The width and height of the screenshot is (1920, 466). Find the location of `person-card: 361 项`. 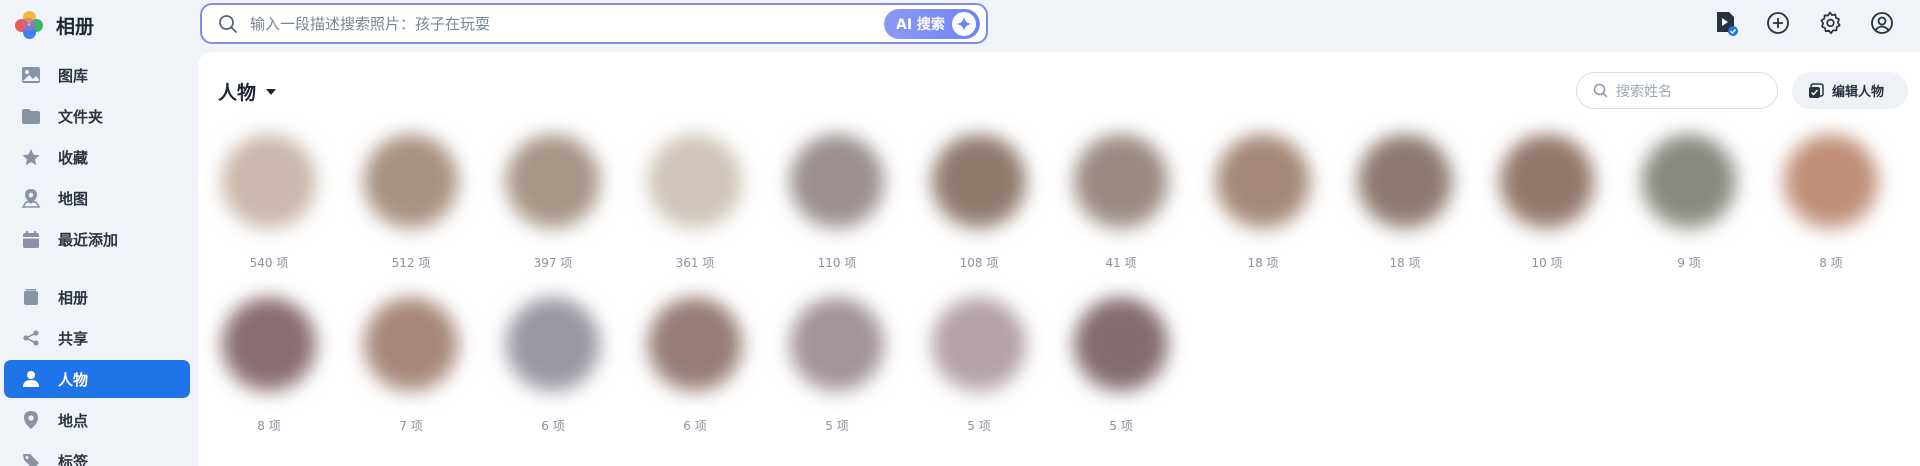

person-card: 361 项 is located at coordinates (695, 202).